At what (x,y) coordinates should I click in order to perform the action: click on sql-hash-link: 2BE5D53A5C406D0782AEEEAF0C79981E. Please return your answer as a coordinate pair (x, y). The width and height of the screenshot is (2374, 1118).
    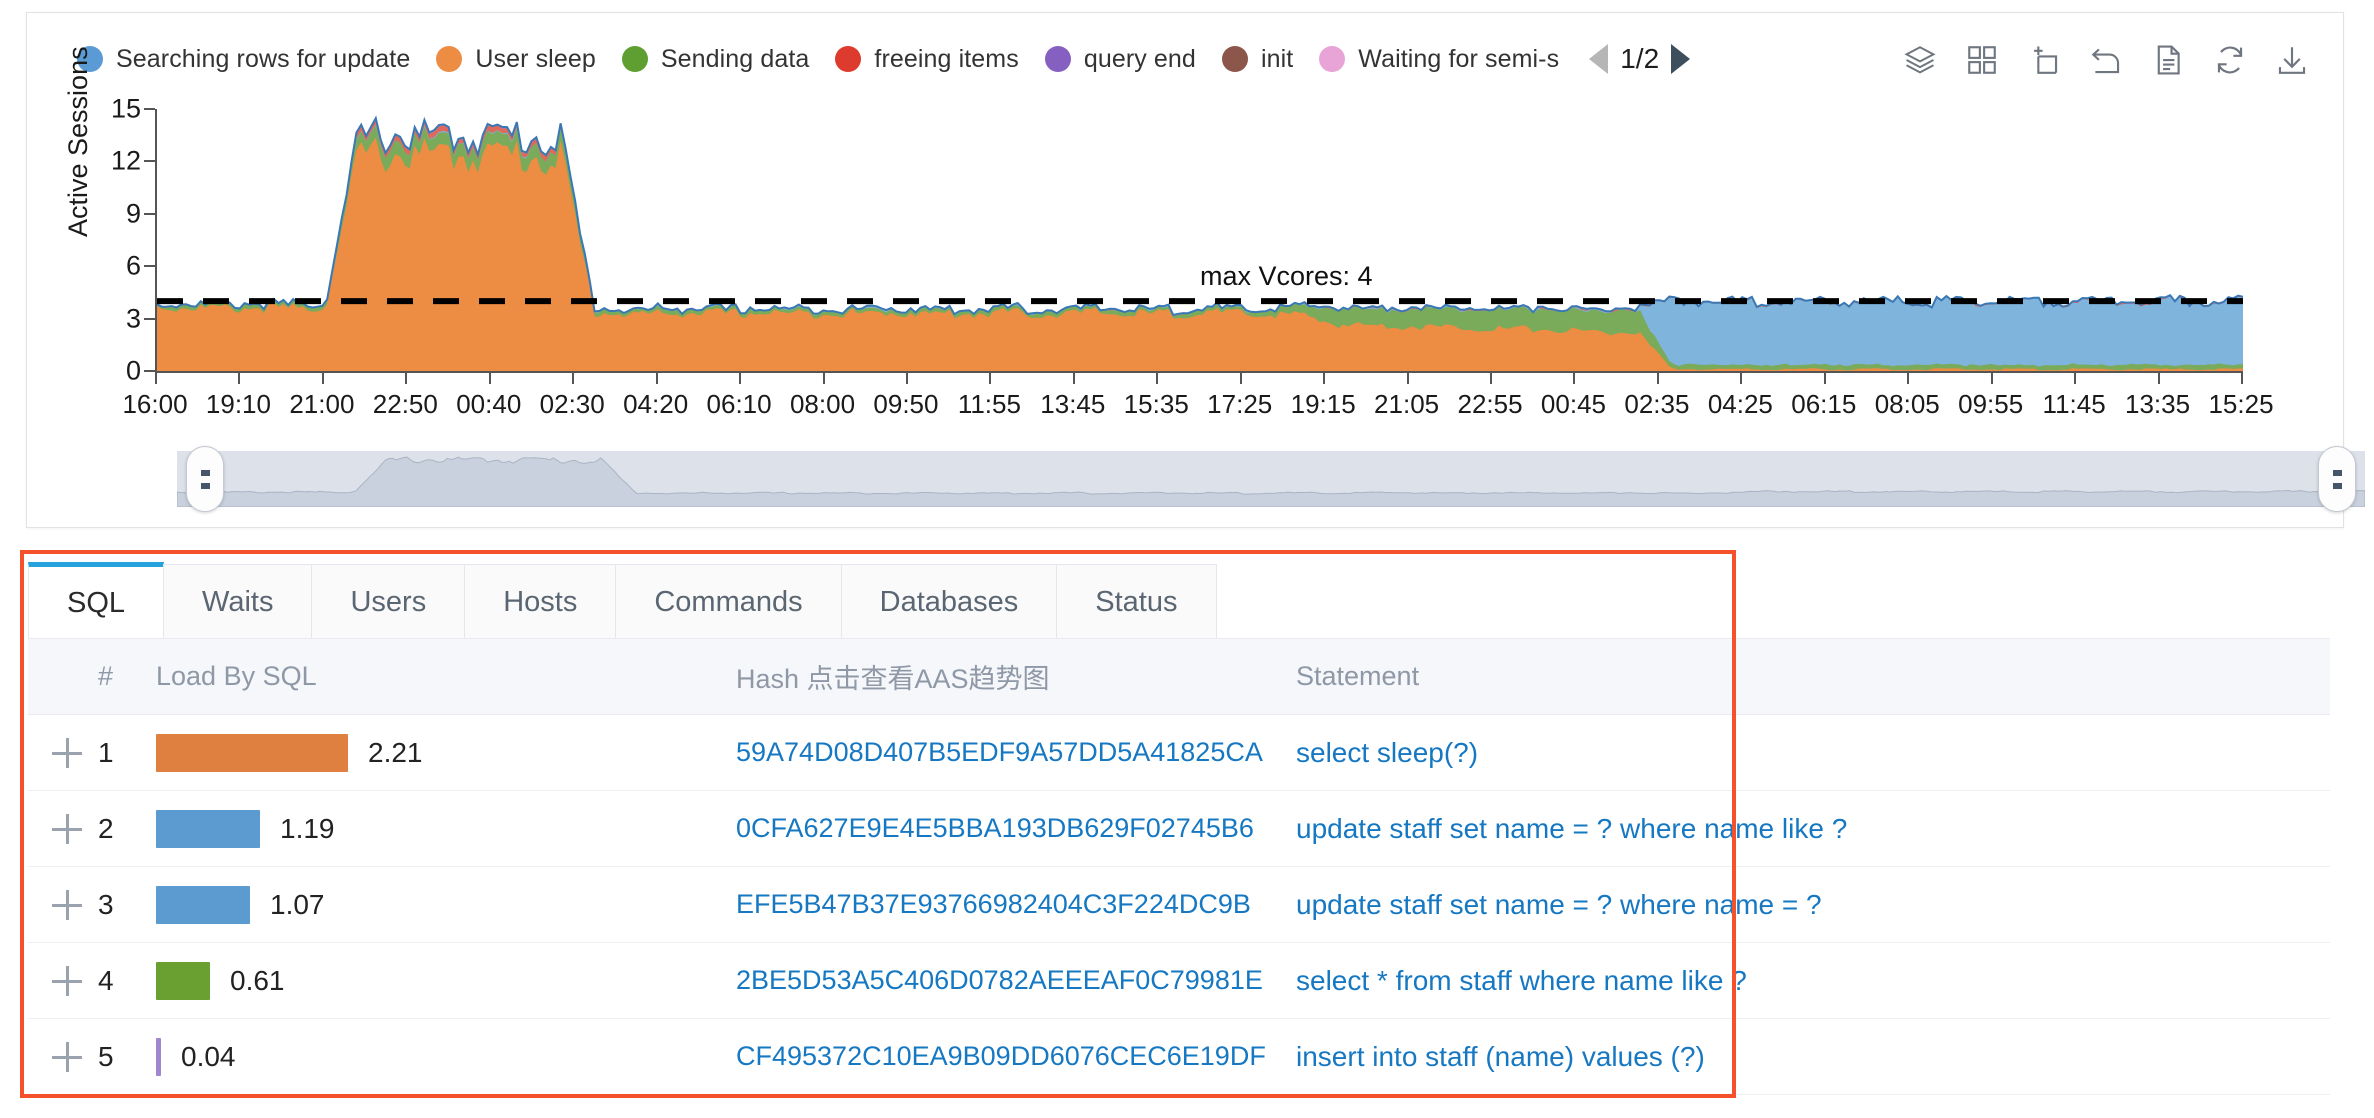
    Looking at the image, I should click on (999, 980).